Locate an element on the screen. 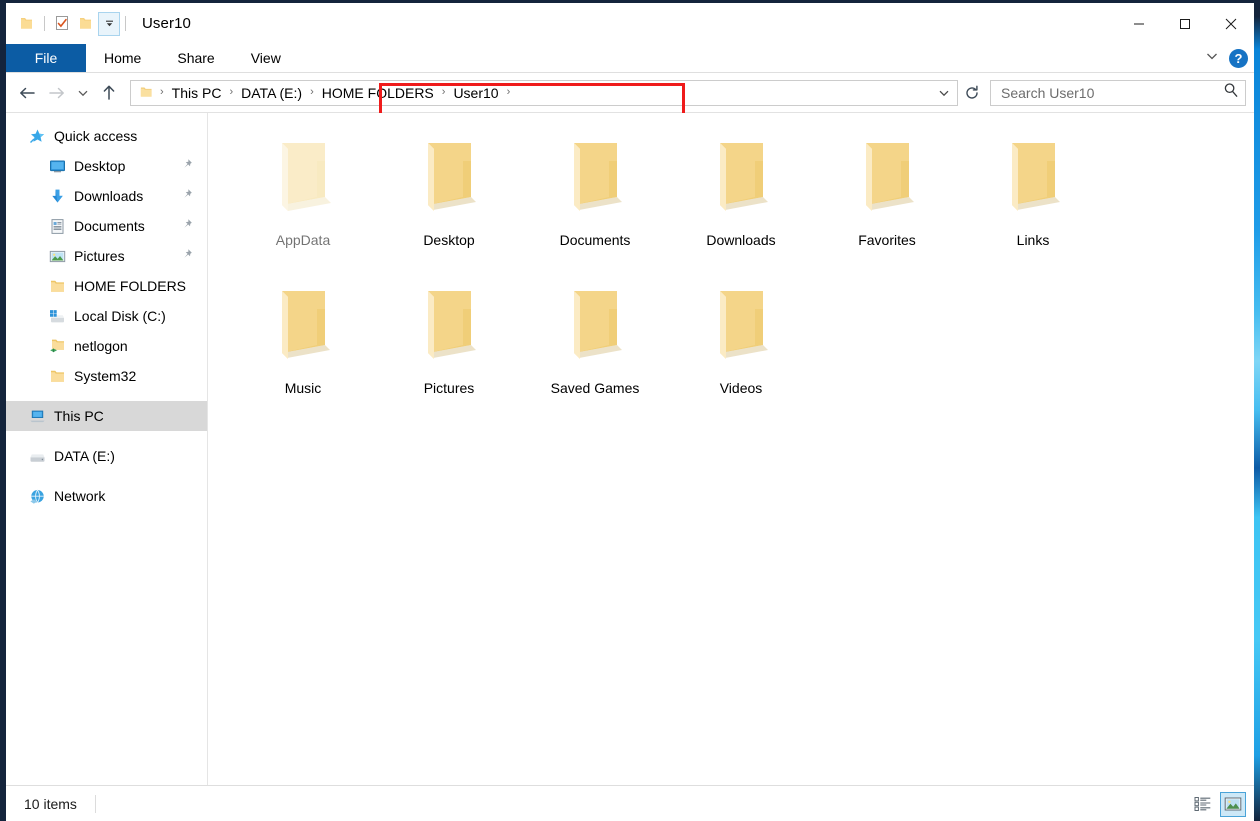 The width and height of the screenshot is (1260, 821). sidebar-item-label: DATA (E:) is located at coordinates (84, 456).